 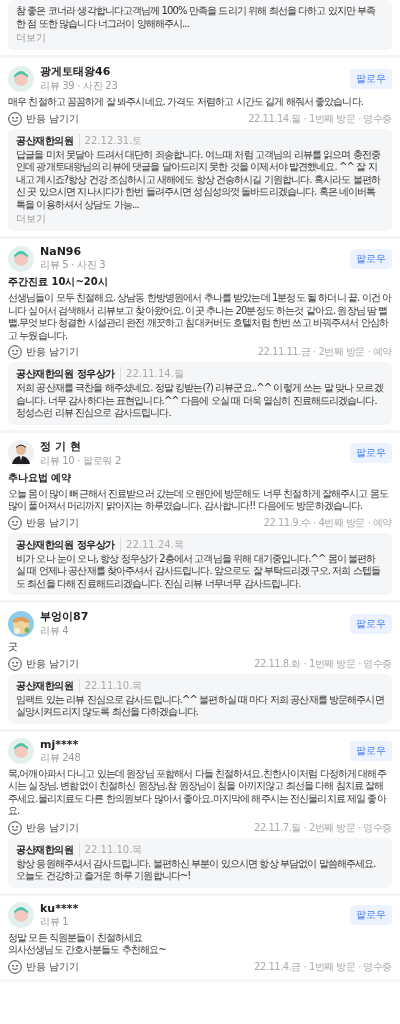 What do you see at coordinates (327, 522) in the screenshot?
I see `visit-info: 22.11.9.수 · 4번째 방문 · 예약` at bounding box center [327, 522].